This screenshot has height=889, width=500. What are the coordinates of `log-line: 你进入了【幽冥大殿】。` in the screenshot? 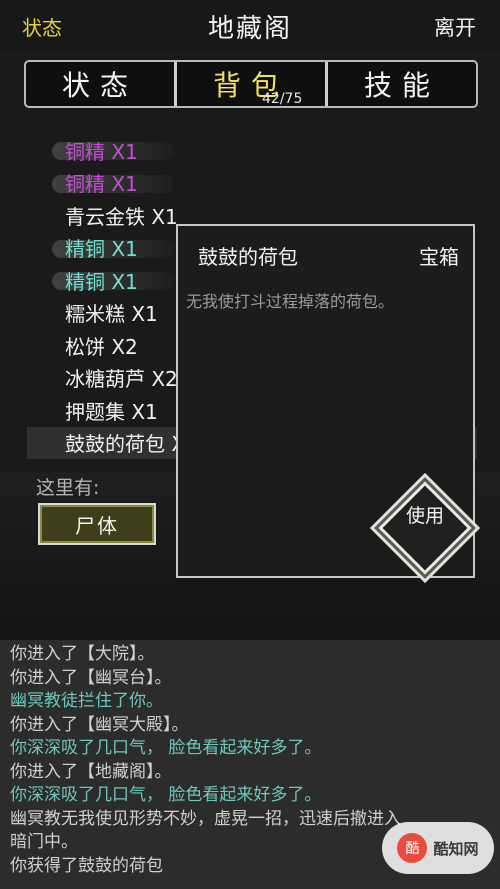 It's located at (99, 724).